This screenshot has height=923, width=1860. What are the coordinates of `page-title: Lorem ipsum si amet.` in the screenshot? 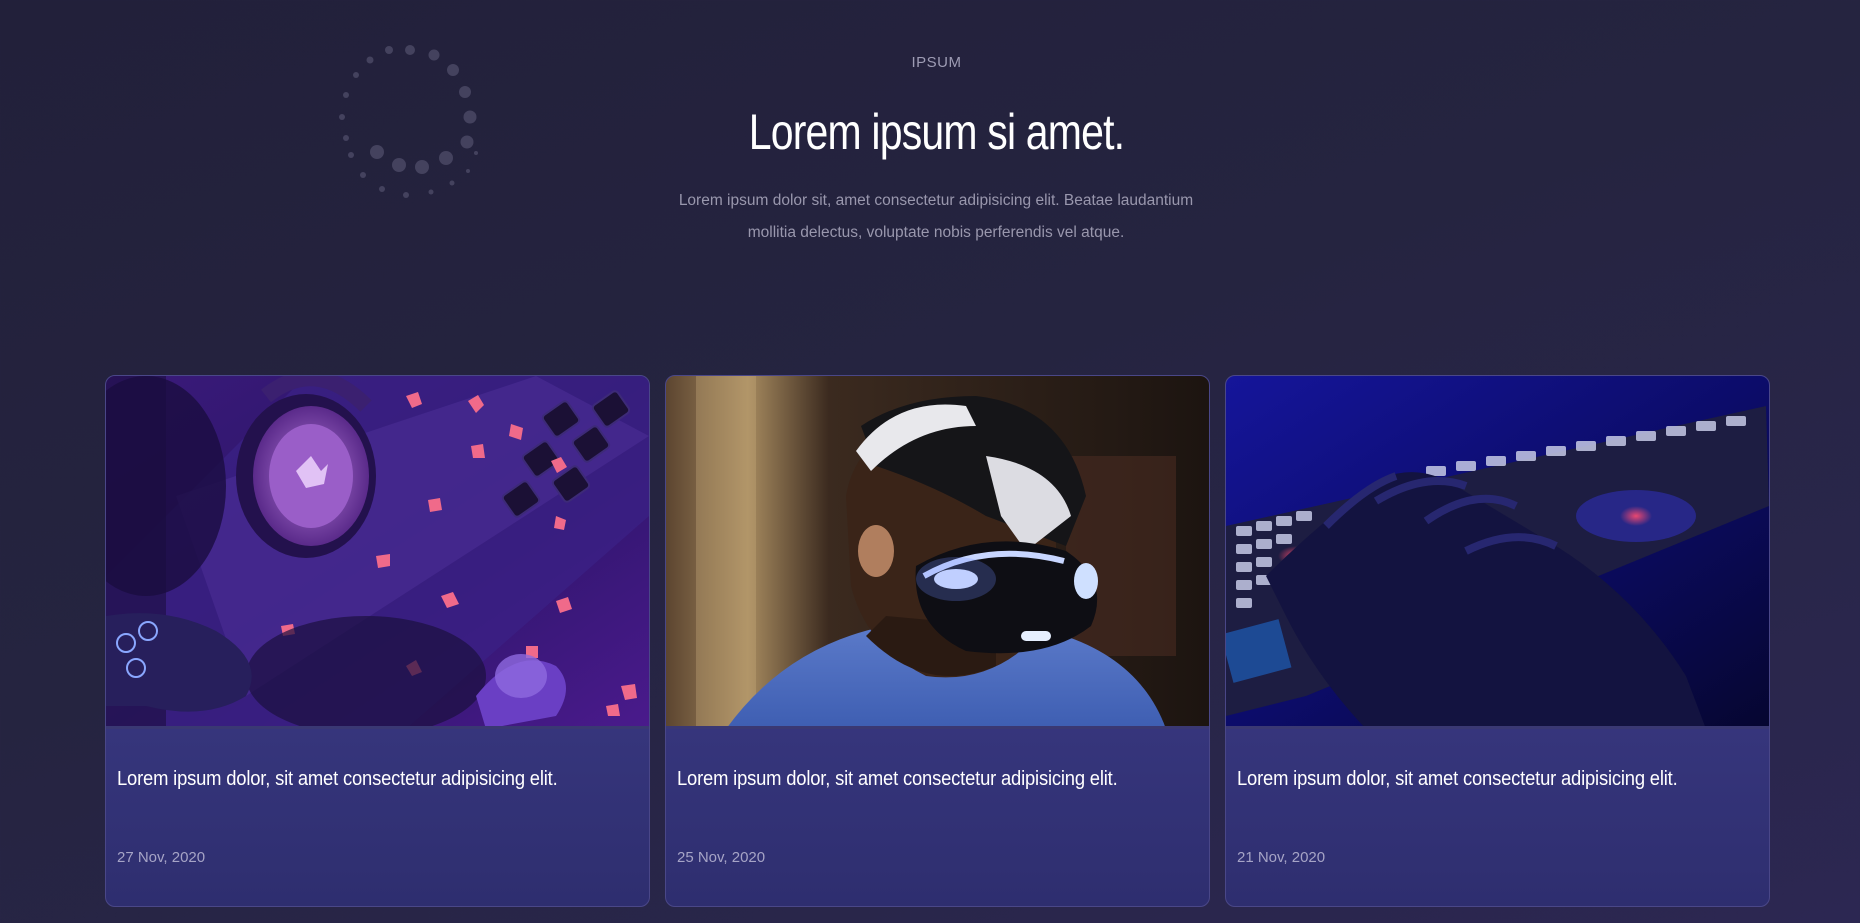 It's located at (936, 132).